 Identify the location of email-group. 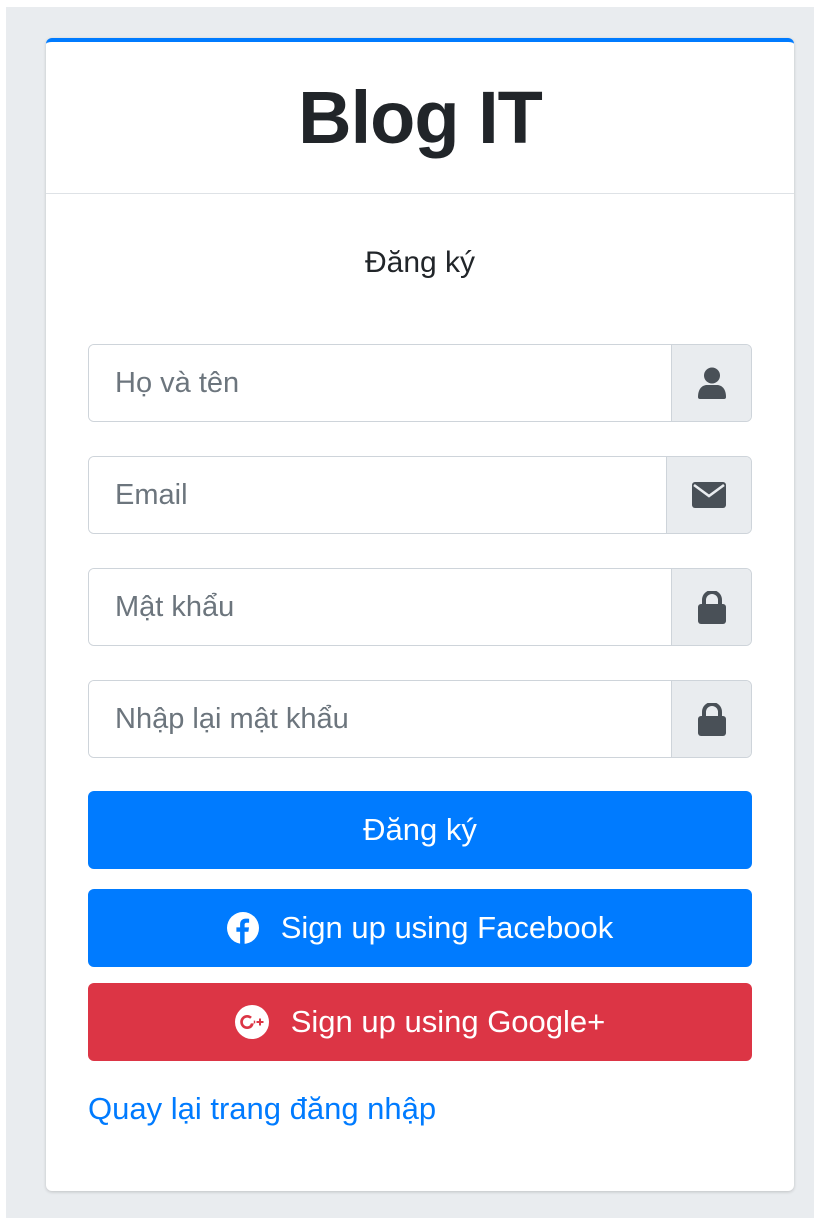
(420, 495).